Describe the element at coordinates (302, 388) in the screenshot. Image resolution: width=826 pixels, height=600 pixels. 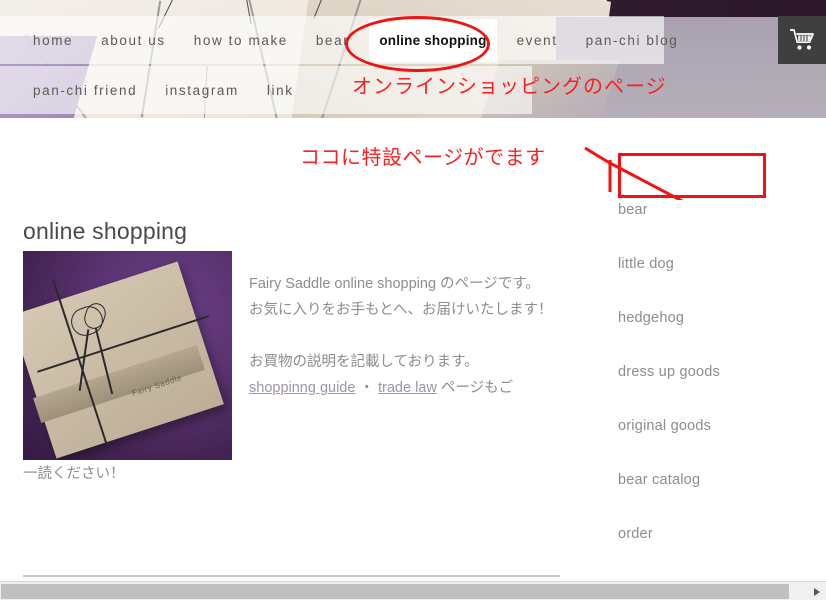
I see `link-shopping-guide: shoppinng guide` at that location.